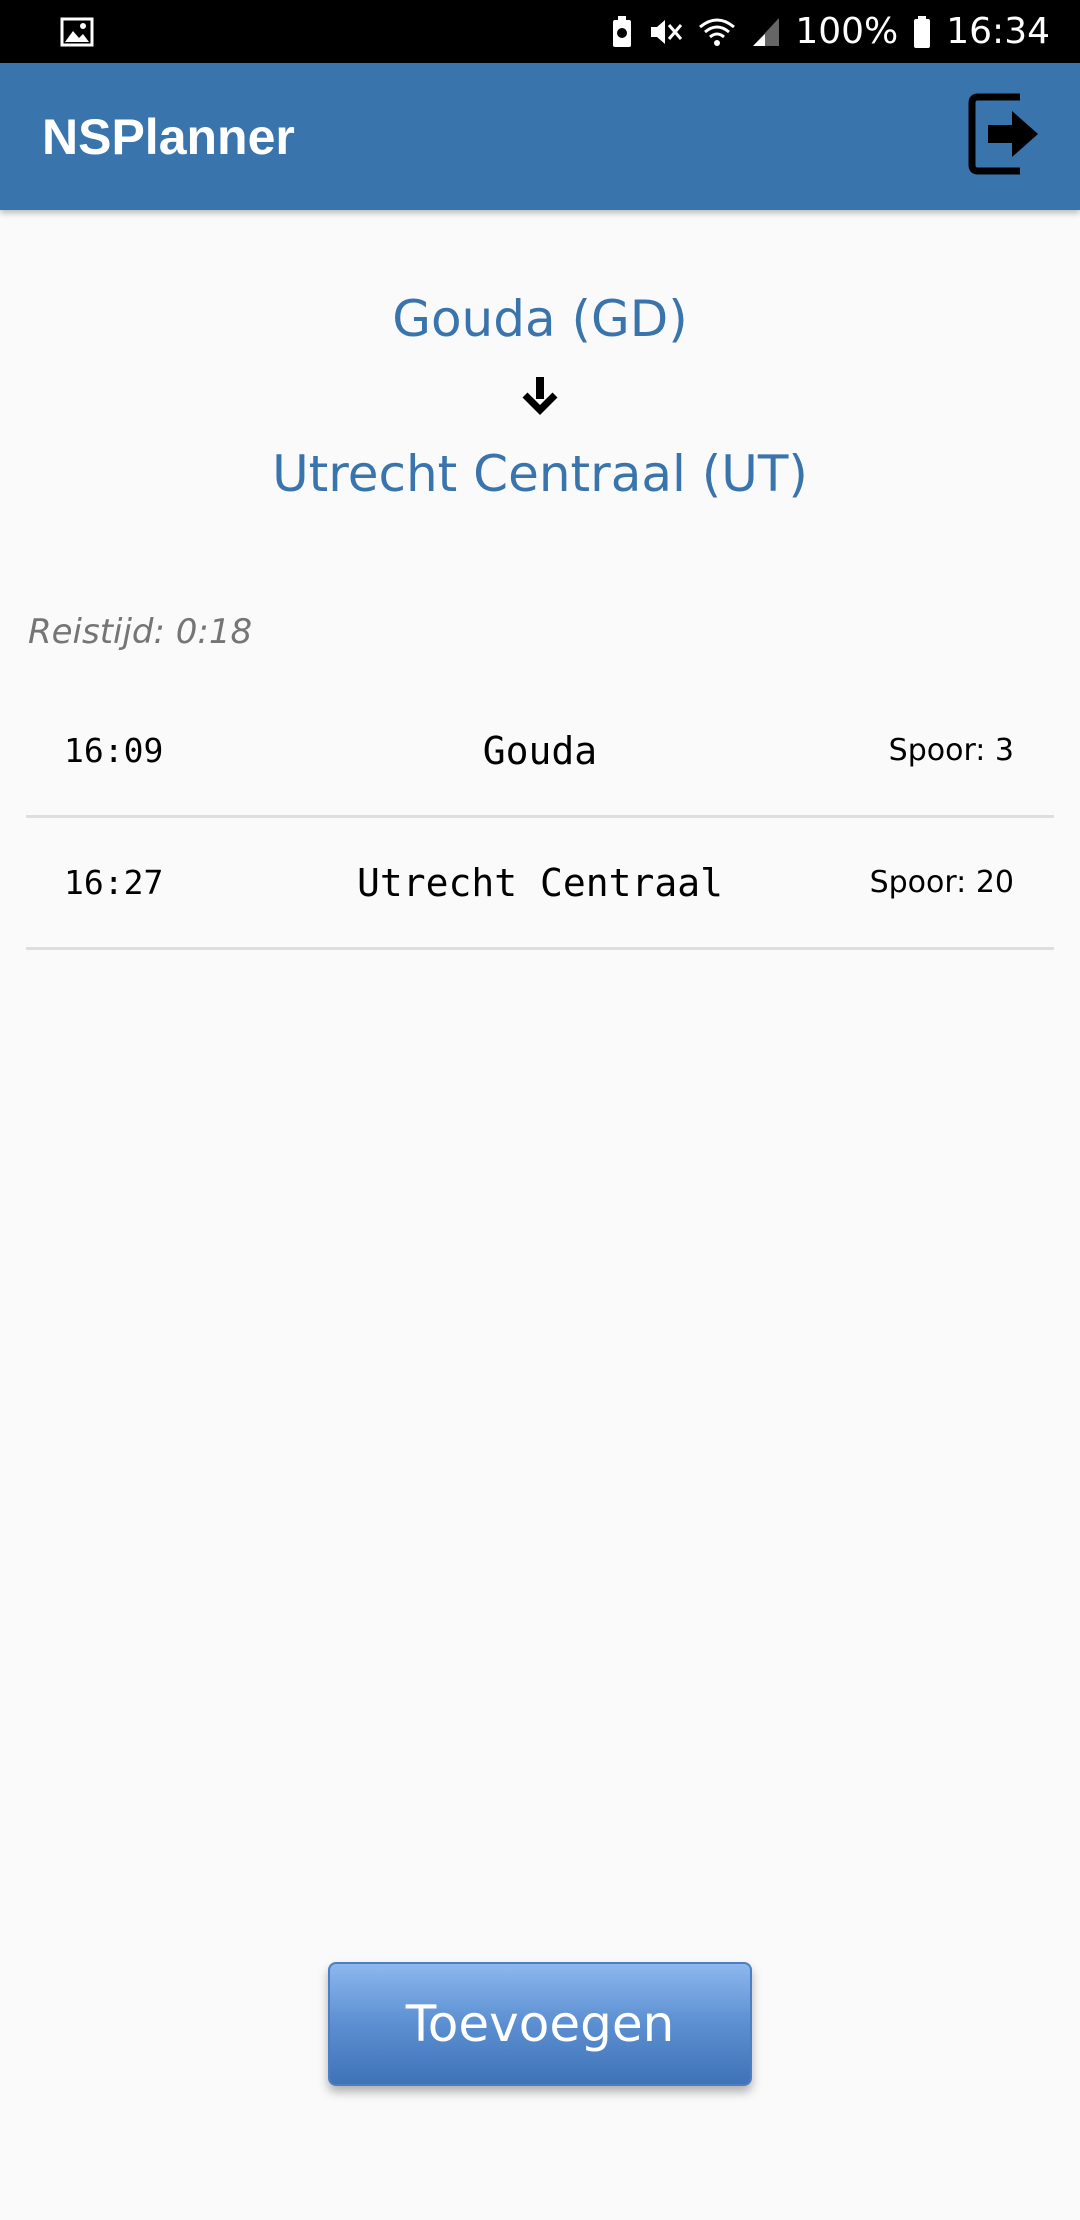 This screenshot has height=2220, width=1080. Describe the element at coordinates (540, 752) in the screenshot. I see `list-item: 16:09 Gouda Spoor: 3` at that location.